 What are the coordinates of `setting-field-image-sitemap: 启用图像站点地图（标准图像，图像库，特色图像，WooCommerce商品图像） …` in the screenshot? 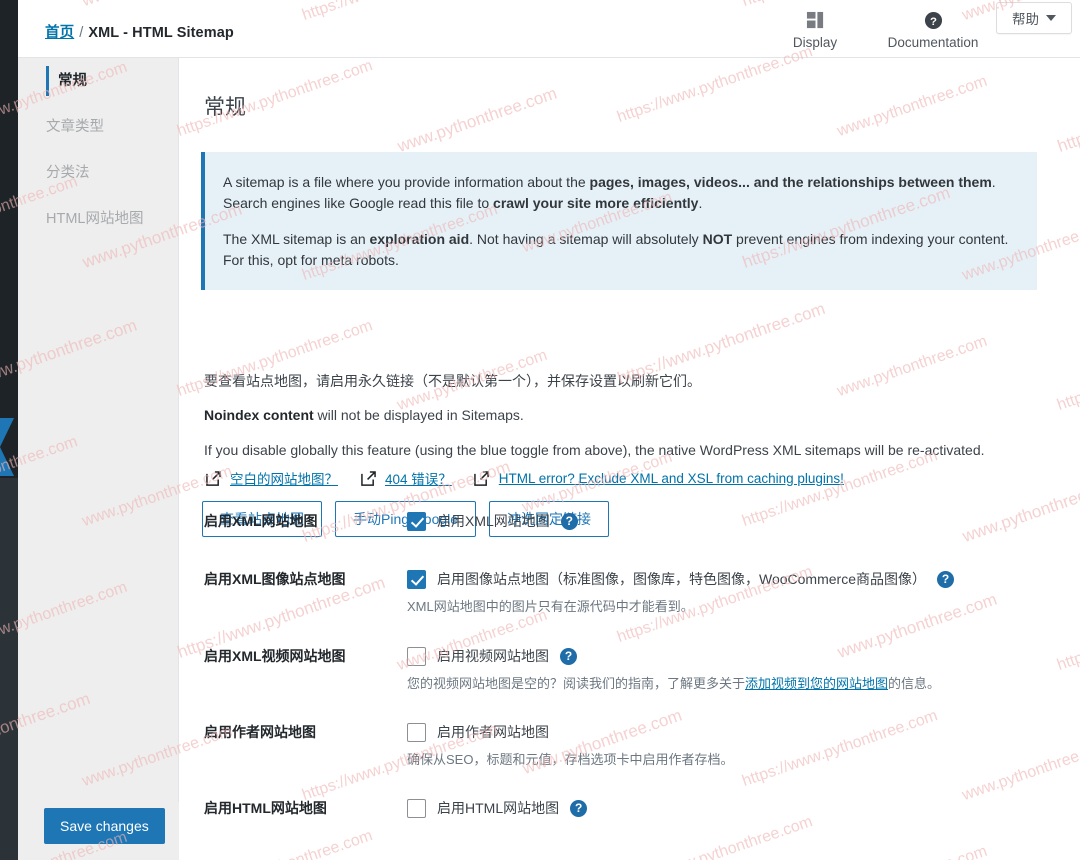 It's located at (680, 593).